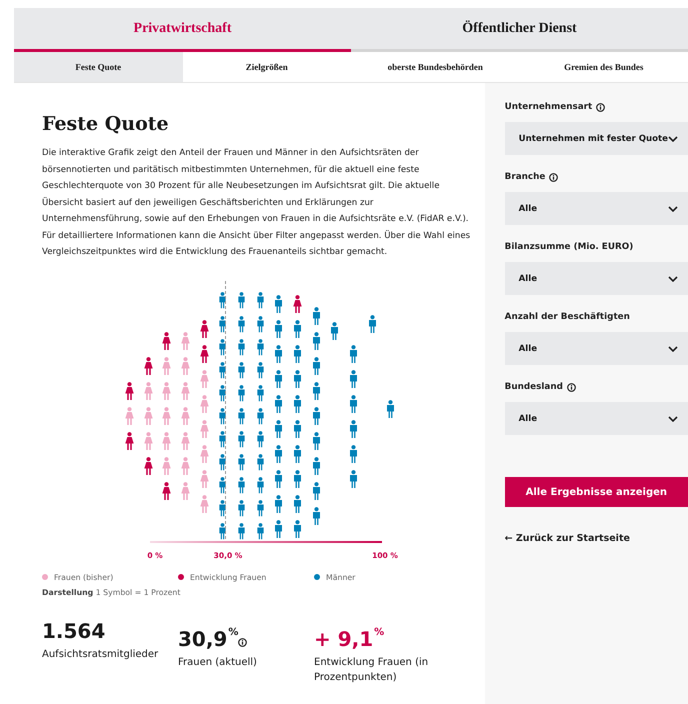 The width and height of the screenshot is (688, 704). Describe the element at coordinates (344, 638) in the screenshot. I see `stat-value: + 9,1` at that location.